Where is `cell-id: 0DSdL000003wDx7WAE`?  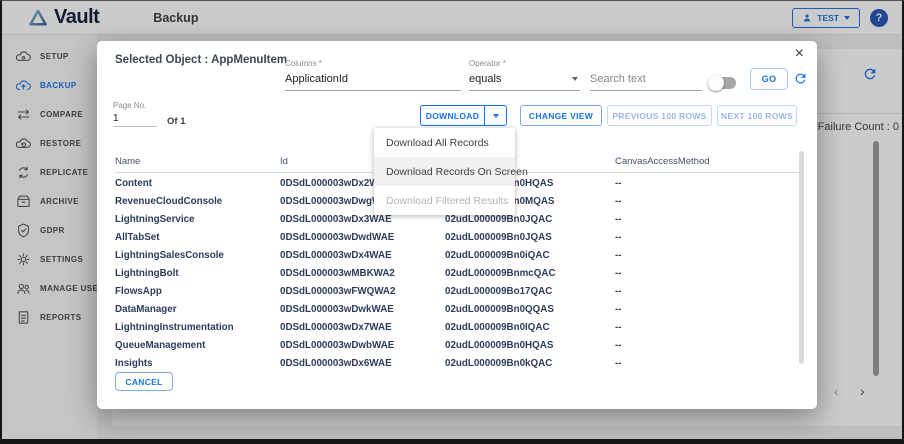
cell-id: 0DSdL000003wDx7WAE is located at coordinates (336, 327).